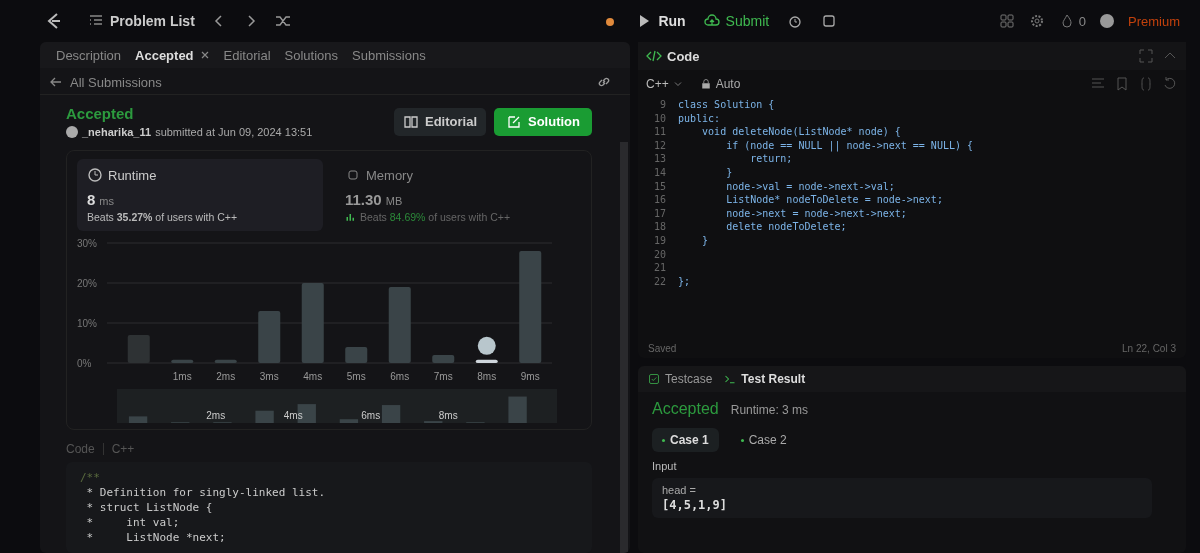  I want to click on panel-tab: Description, so click(89, 55).